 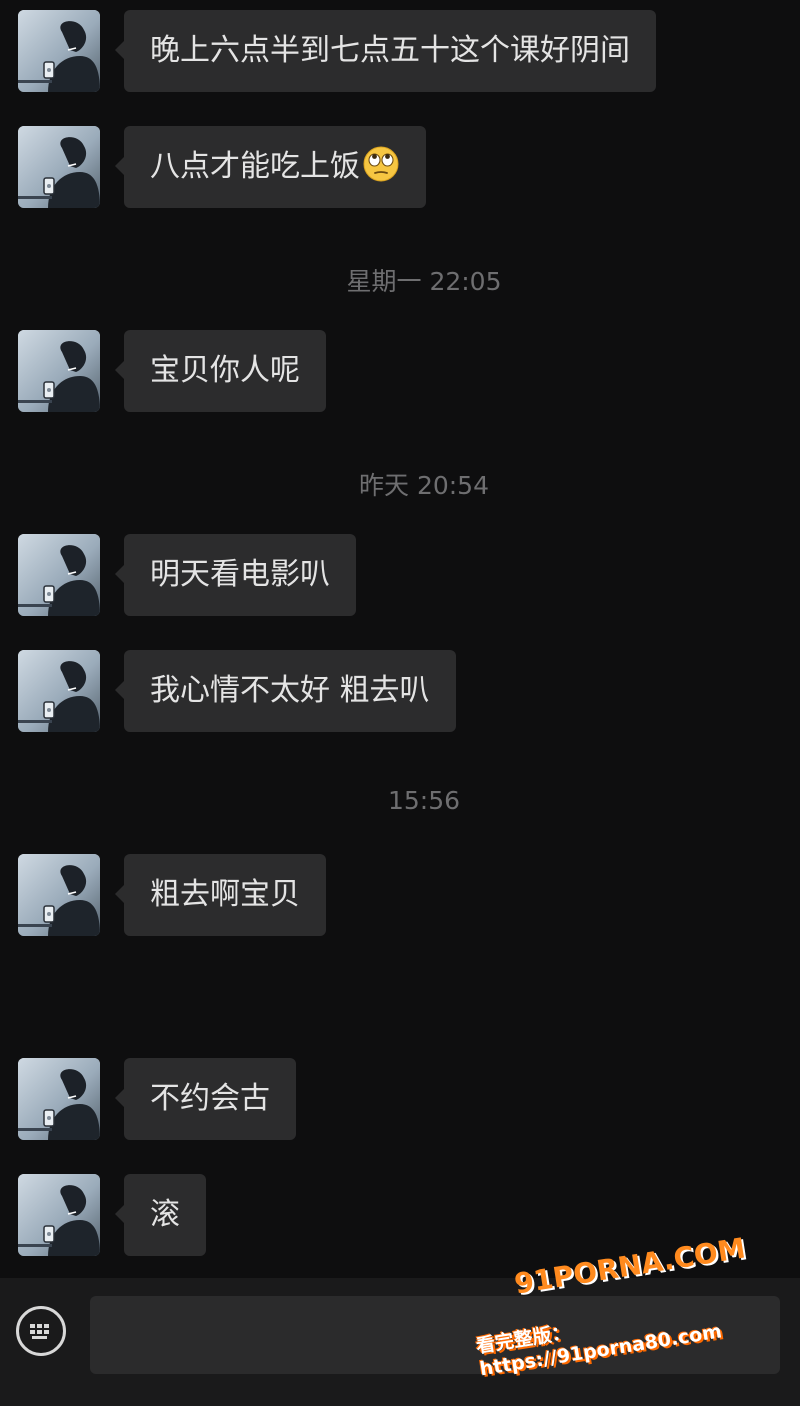 I want to click on message-bubble: 明天看电影叭, so click(x=235, y=575).